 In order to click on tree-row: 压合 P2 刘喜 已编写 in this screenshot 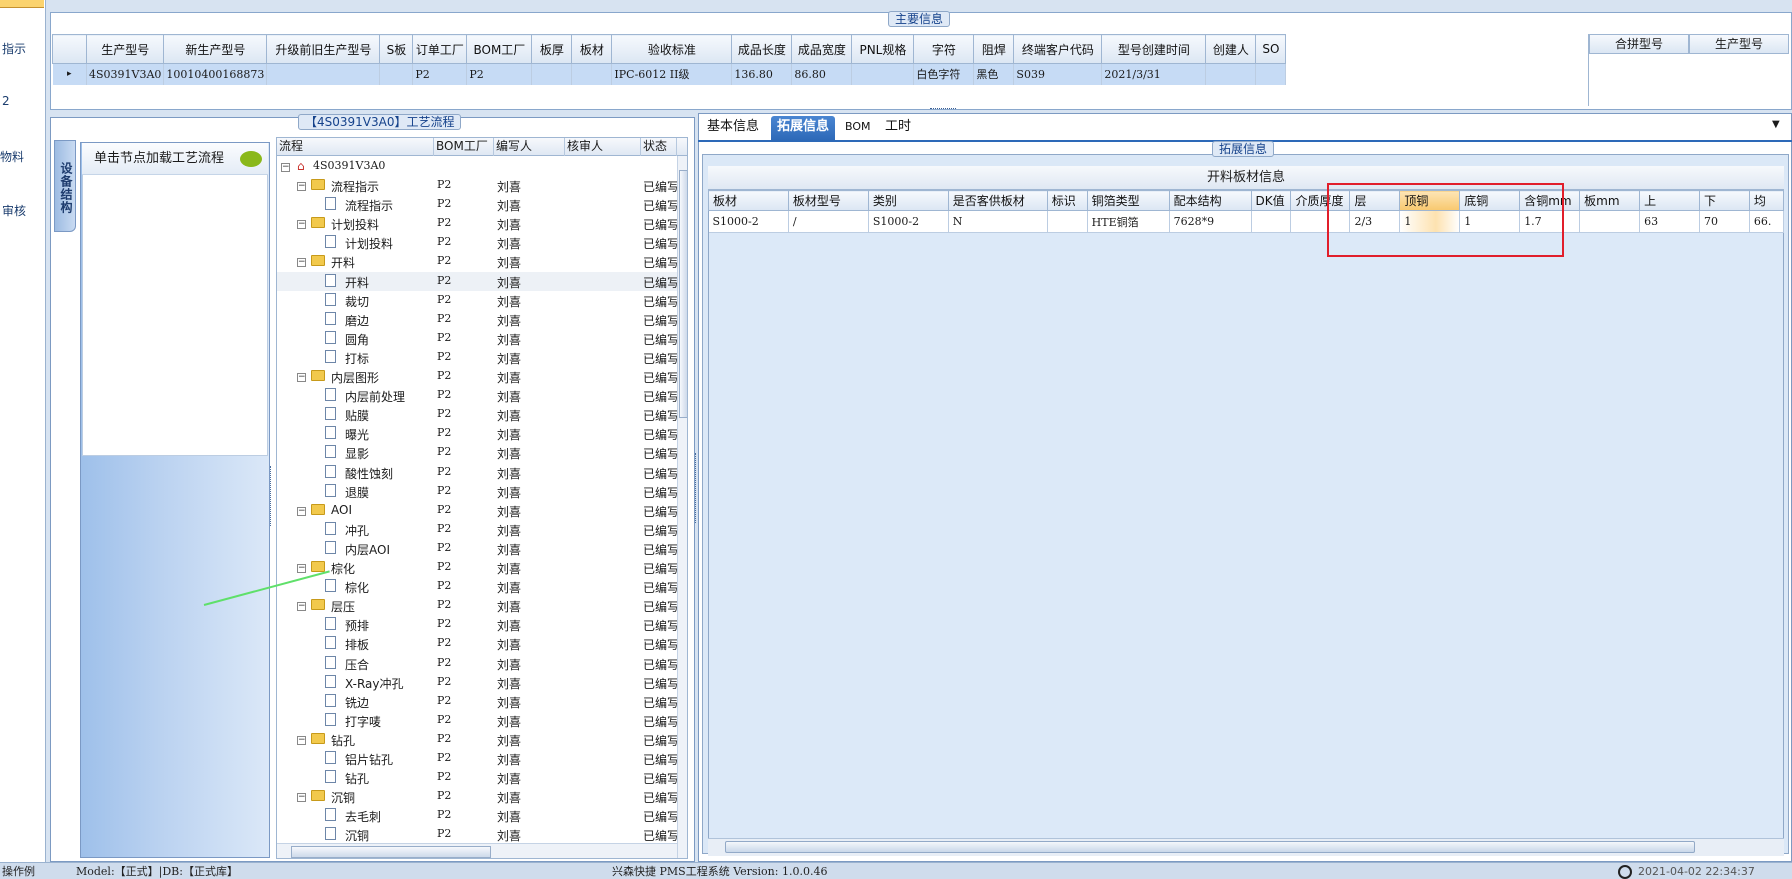, I will do `click(478, 663)`.